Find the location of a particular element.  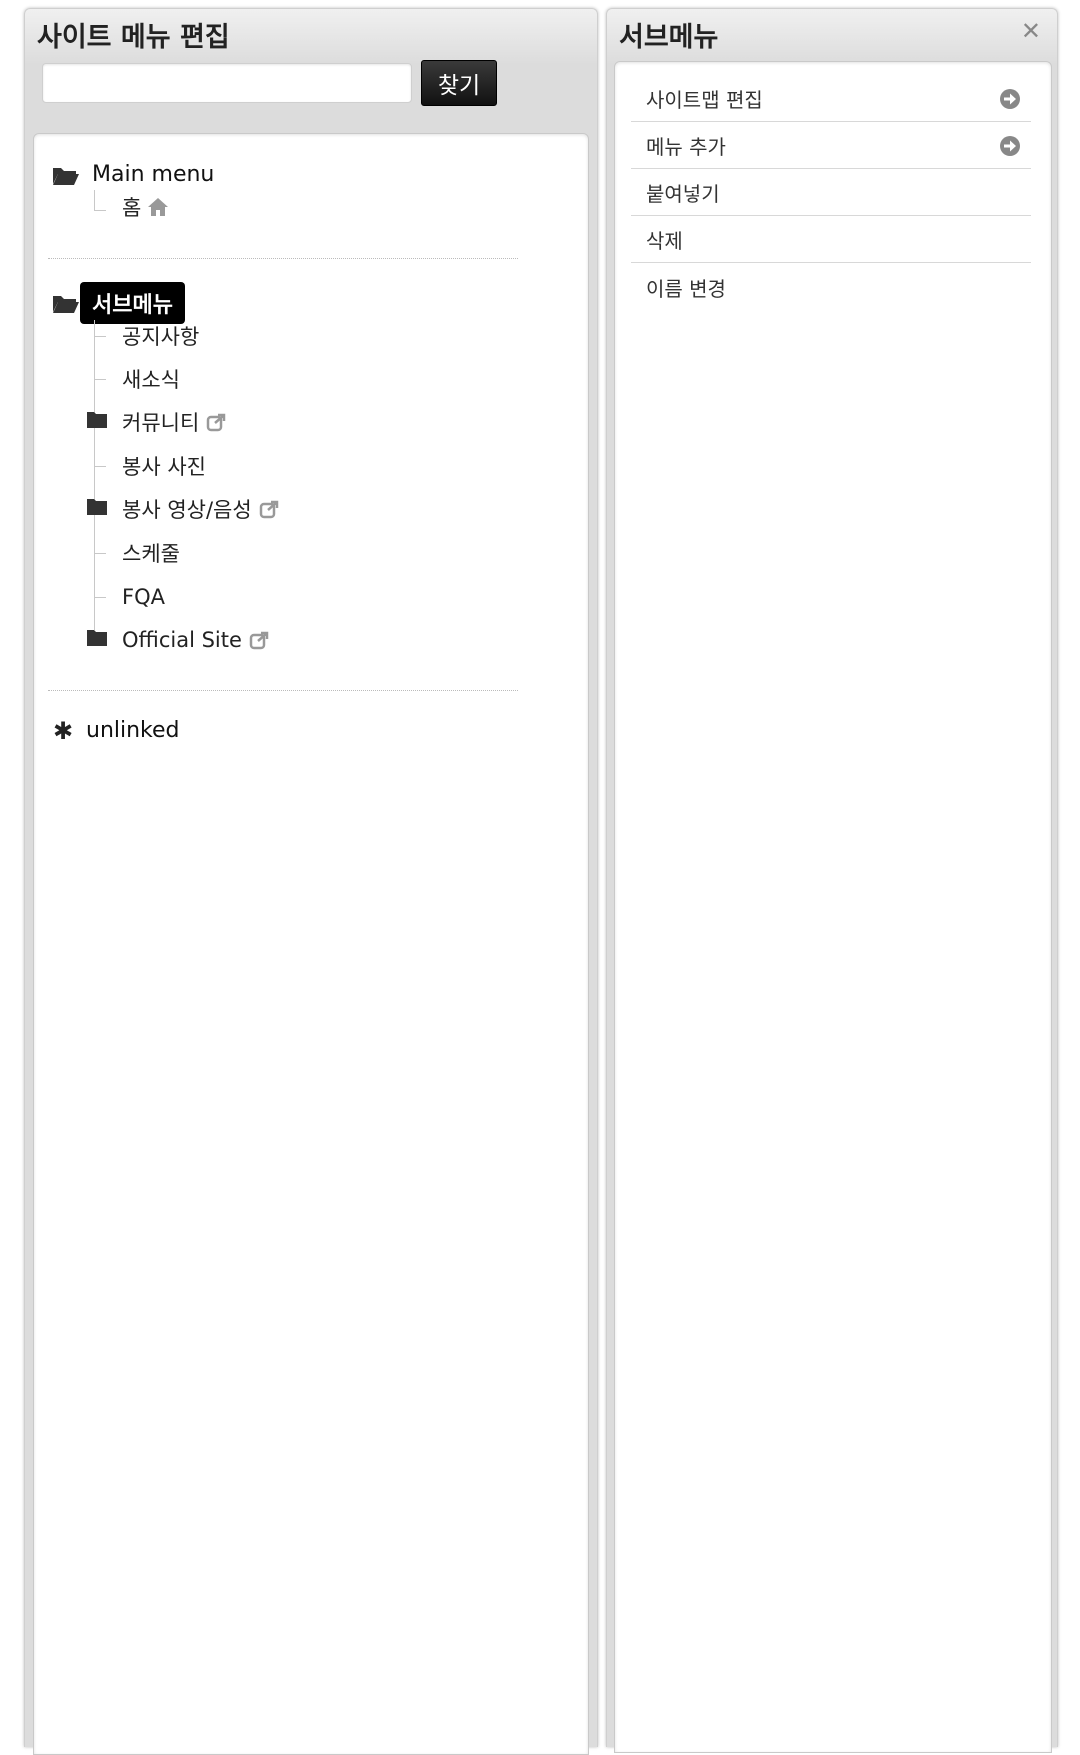

menu-item-label: 메뉴 추가 is located at coordinates (686, 147).